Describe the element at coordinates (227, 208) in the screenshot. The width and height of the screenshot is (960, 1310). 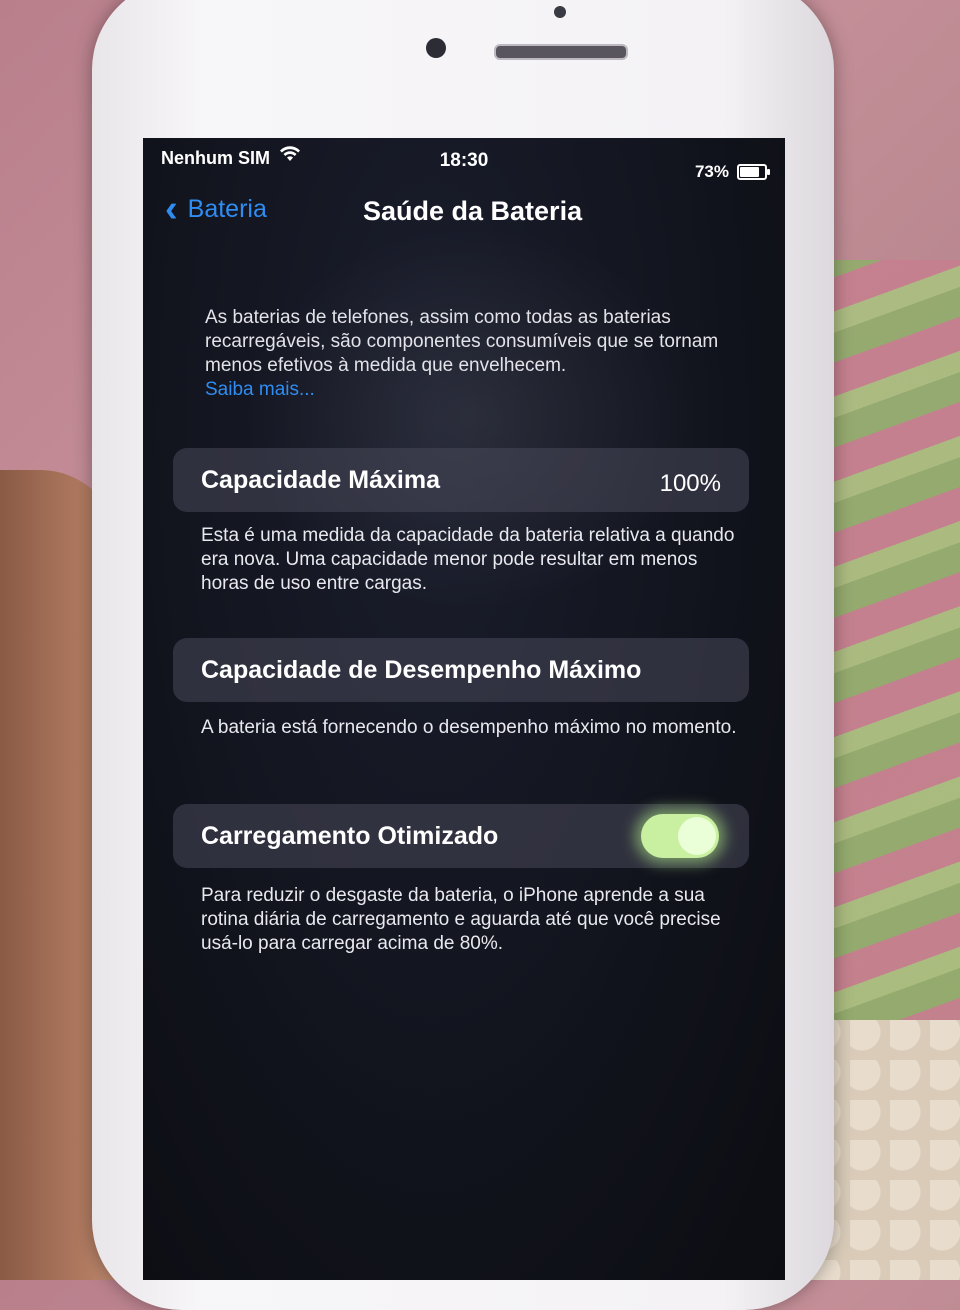
I see `back-button-label: Bateria` at that location.